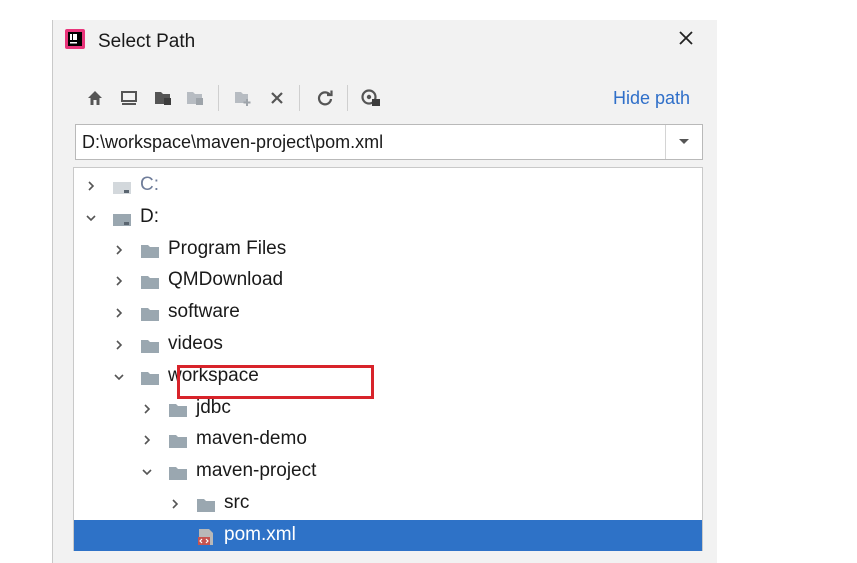 This screenshot has width=857, height=563. I want to click on tree-row: videos, so click(388, 345).